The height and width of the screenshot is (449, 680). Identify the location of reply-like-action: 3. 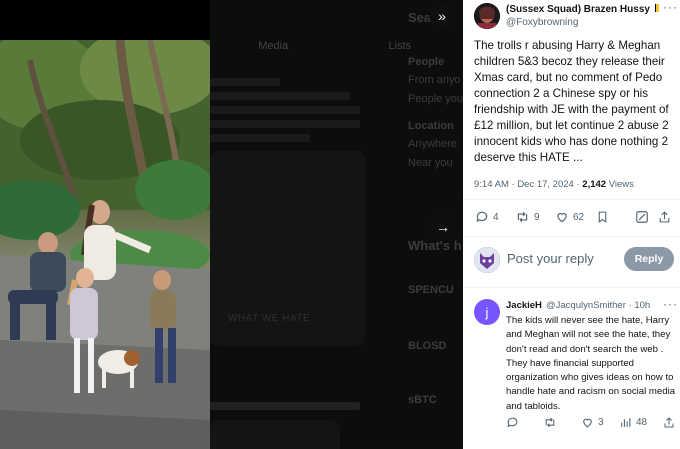
(592, 422).